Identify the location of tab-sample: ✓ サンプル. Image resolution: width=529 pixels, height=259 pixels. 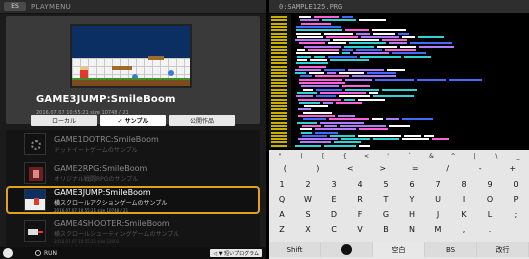
(133, 120).